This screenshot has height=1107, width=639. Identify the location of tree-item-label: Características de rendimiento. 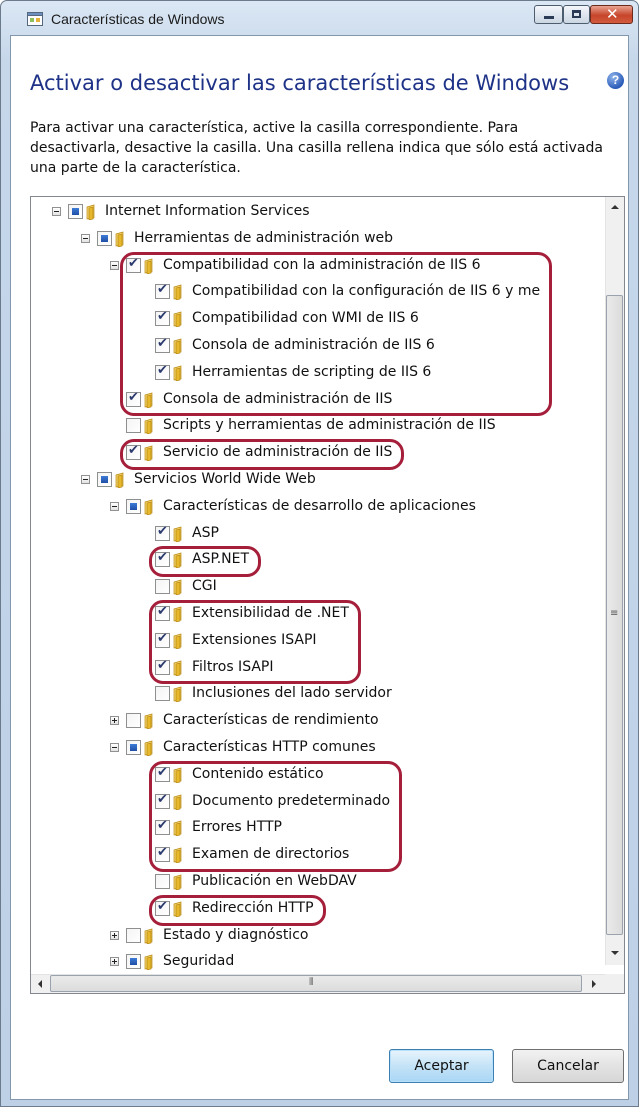
(271, 720).